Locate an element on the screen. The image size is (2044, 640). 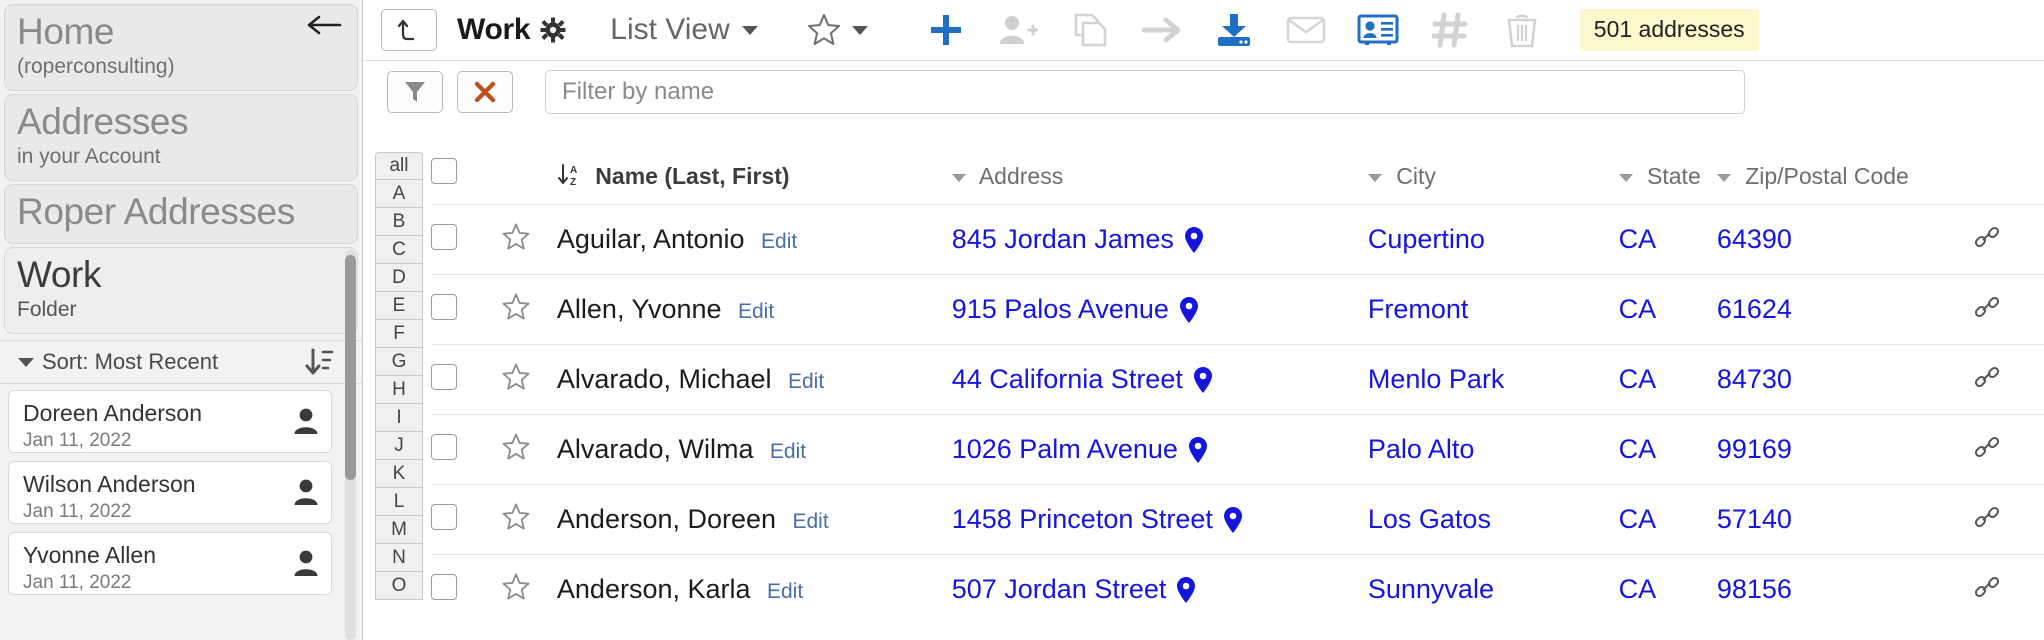
zip-link: 57140 is located at coordinates (1754, 519).